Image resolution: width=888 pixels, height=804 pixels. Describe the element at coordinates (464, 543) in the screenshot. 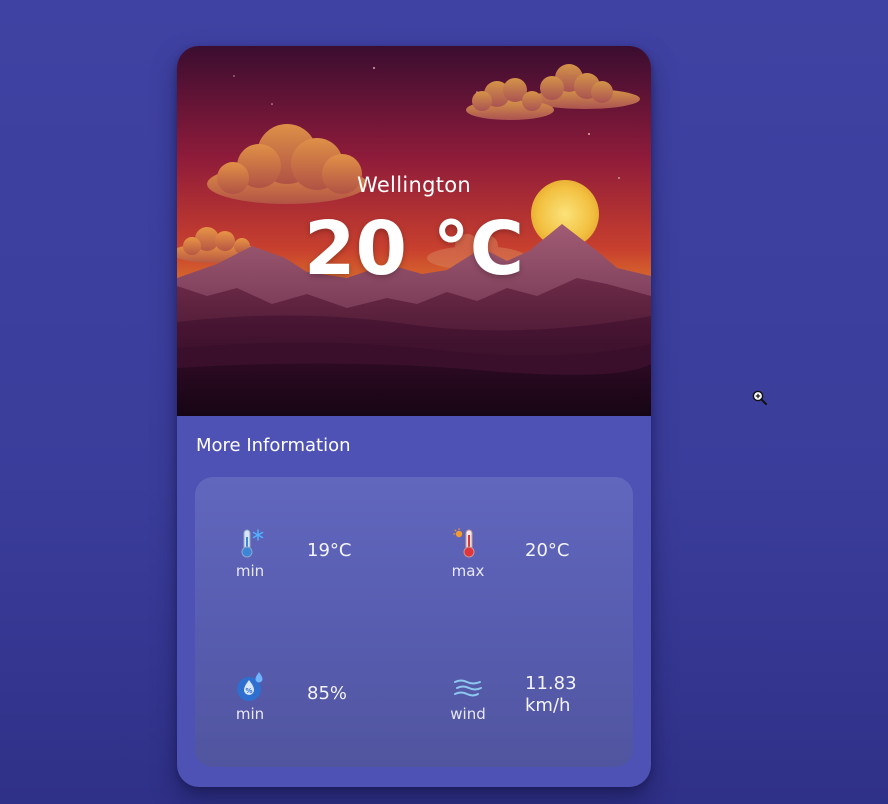

I see `thermometer-hot-icon` at that location.